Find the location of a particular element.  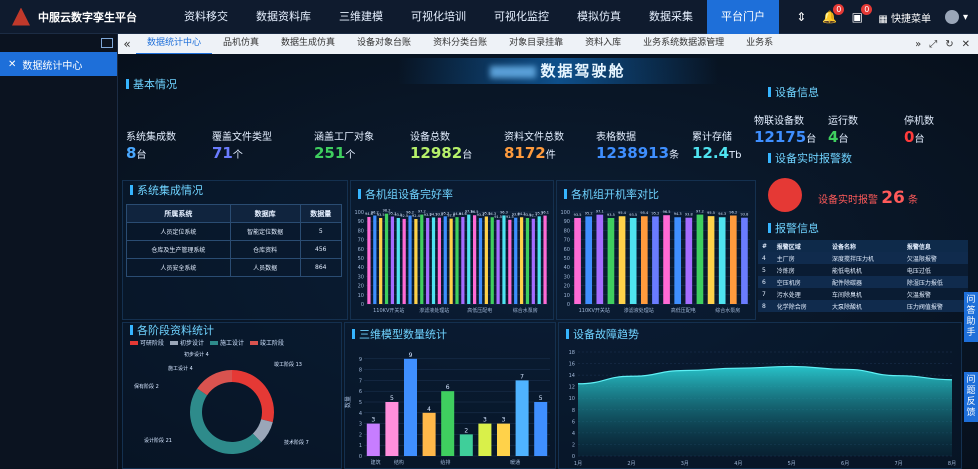

tab: 品机仿真 is located at coordinates (241, 44).